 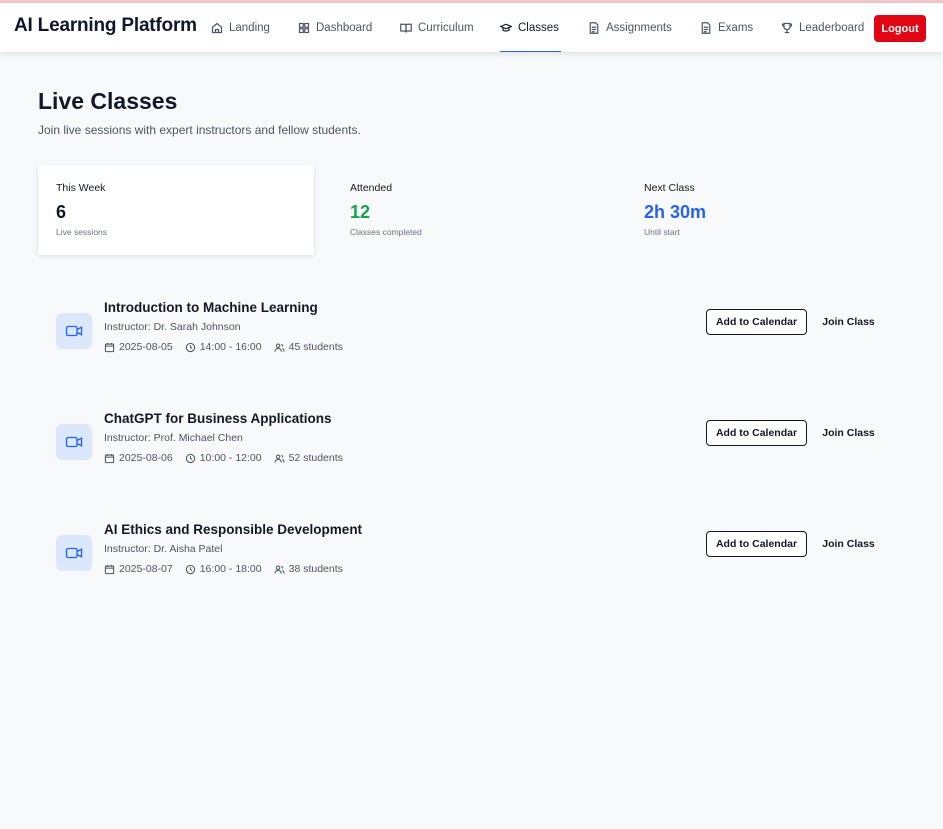 I want to click on class-meta: 2025-08-06 10:00 - 12:00 52 students, so click(x=229, y=458).